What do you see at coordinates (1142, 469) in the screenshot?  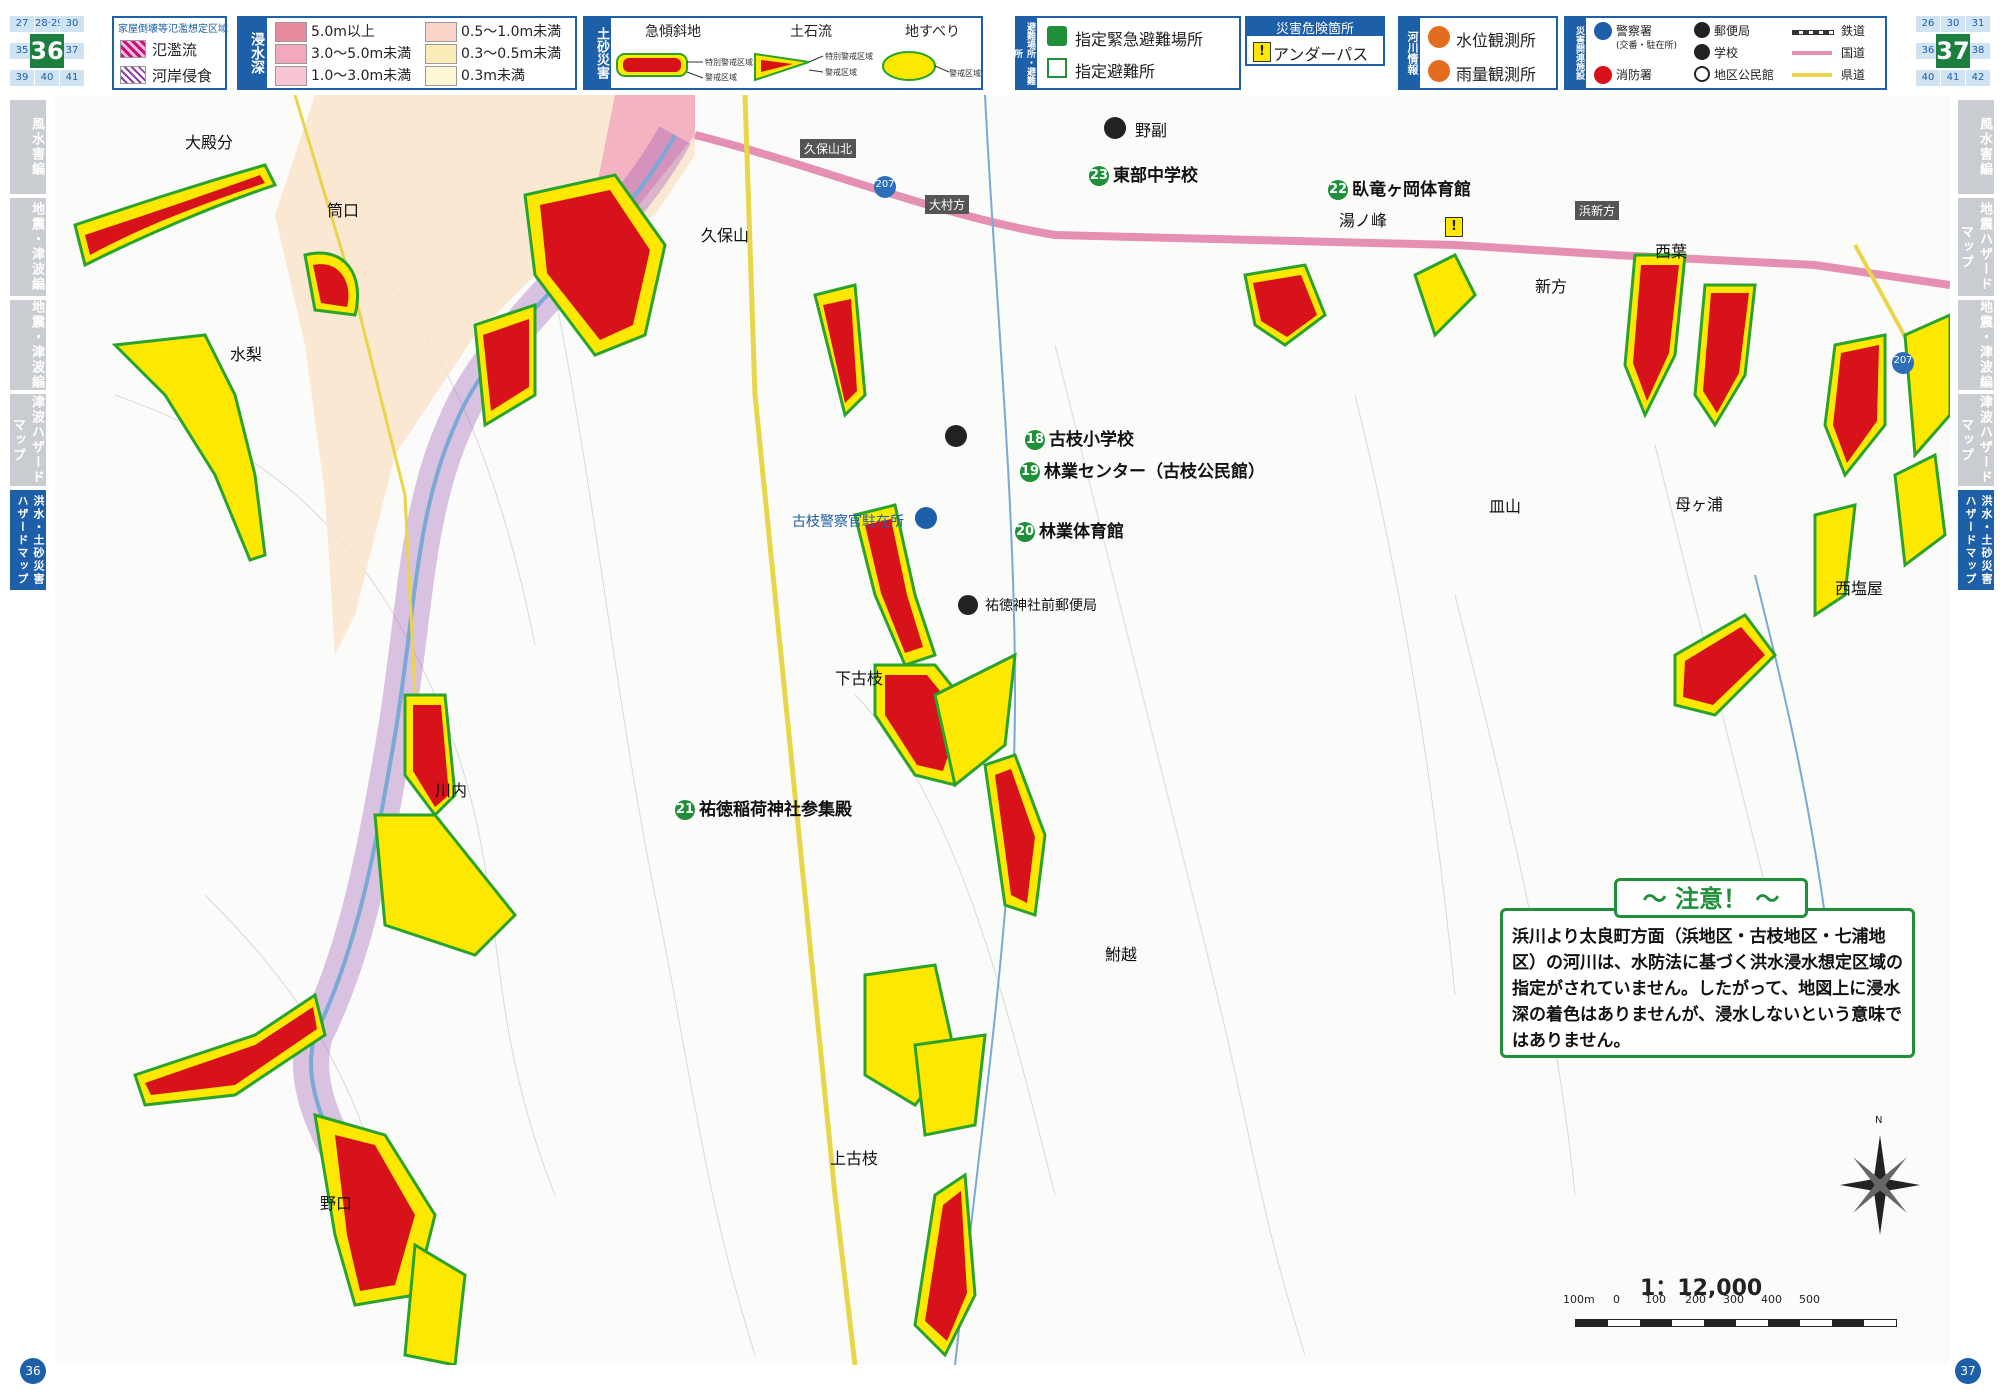 I see `facility-forestry-center: 19 林業センター（古枝公民館）` at bounding box center [1142, 469].